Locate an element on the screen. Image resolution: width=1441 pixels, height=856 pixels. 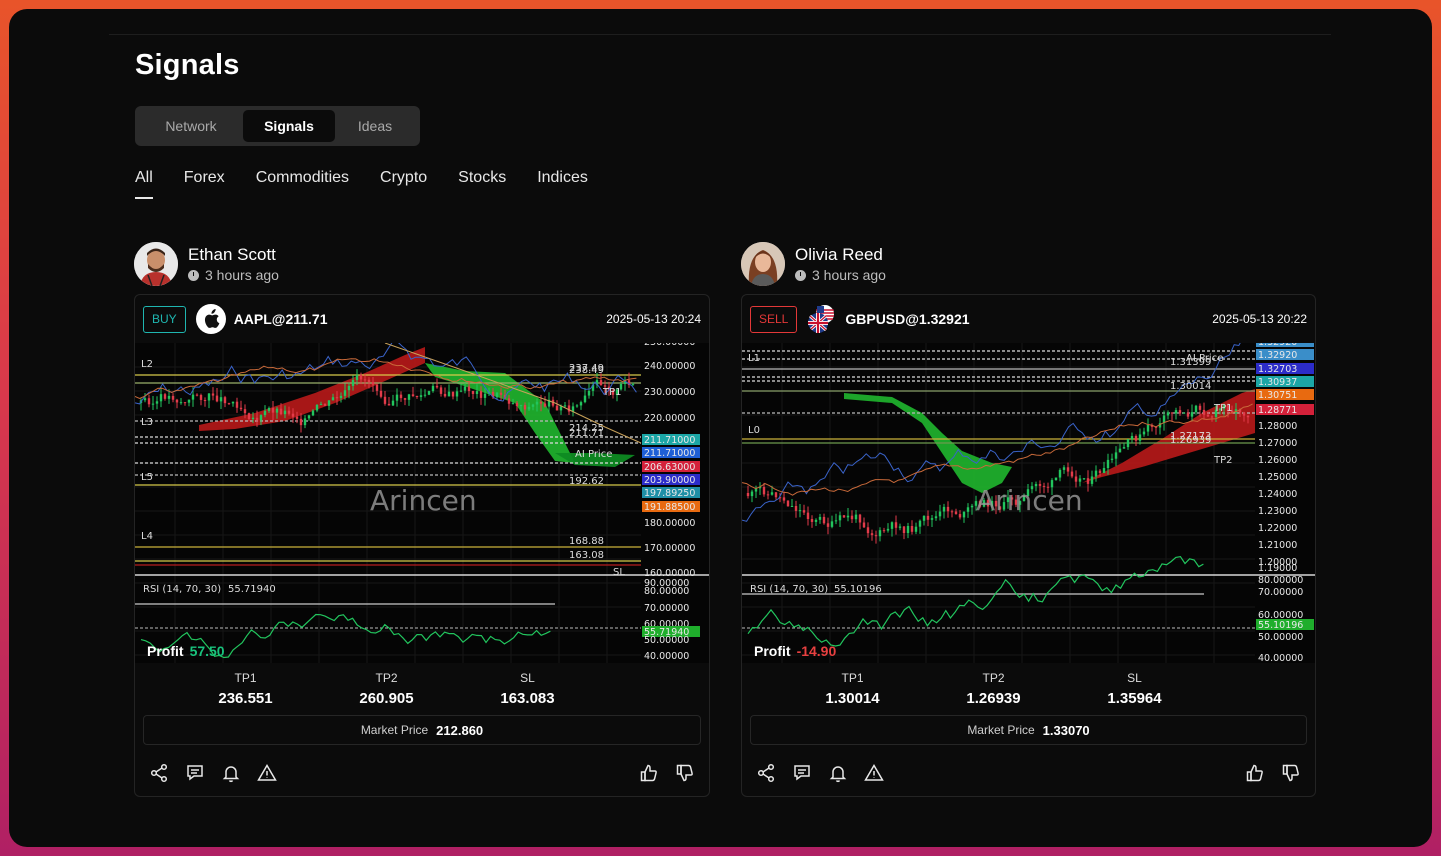
author-name: Olivia Reed is located at coordinates (840, 255).